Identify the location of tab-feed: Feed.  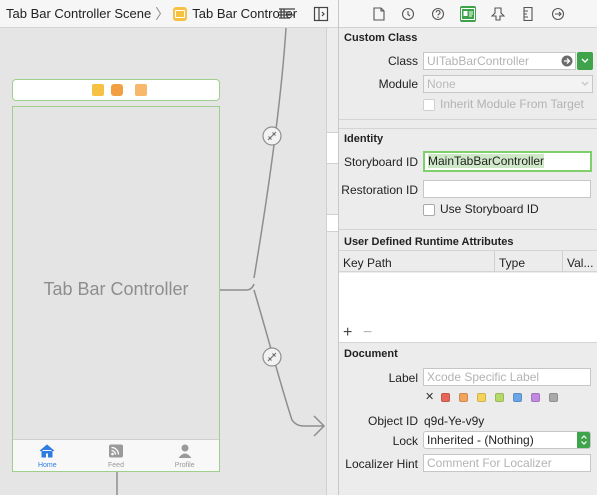
(116, 455).